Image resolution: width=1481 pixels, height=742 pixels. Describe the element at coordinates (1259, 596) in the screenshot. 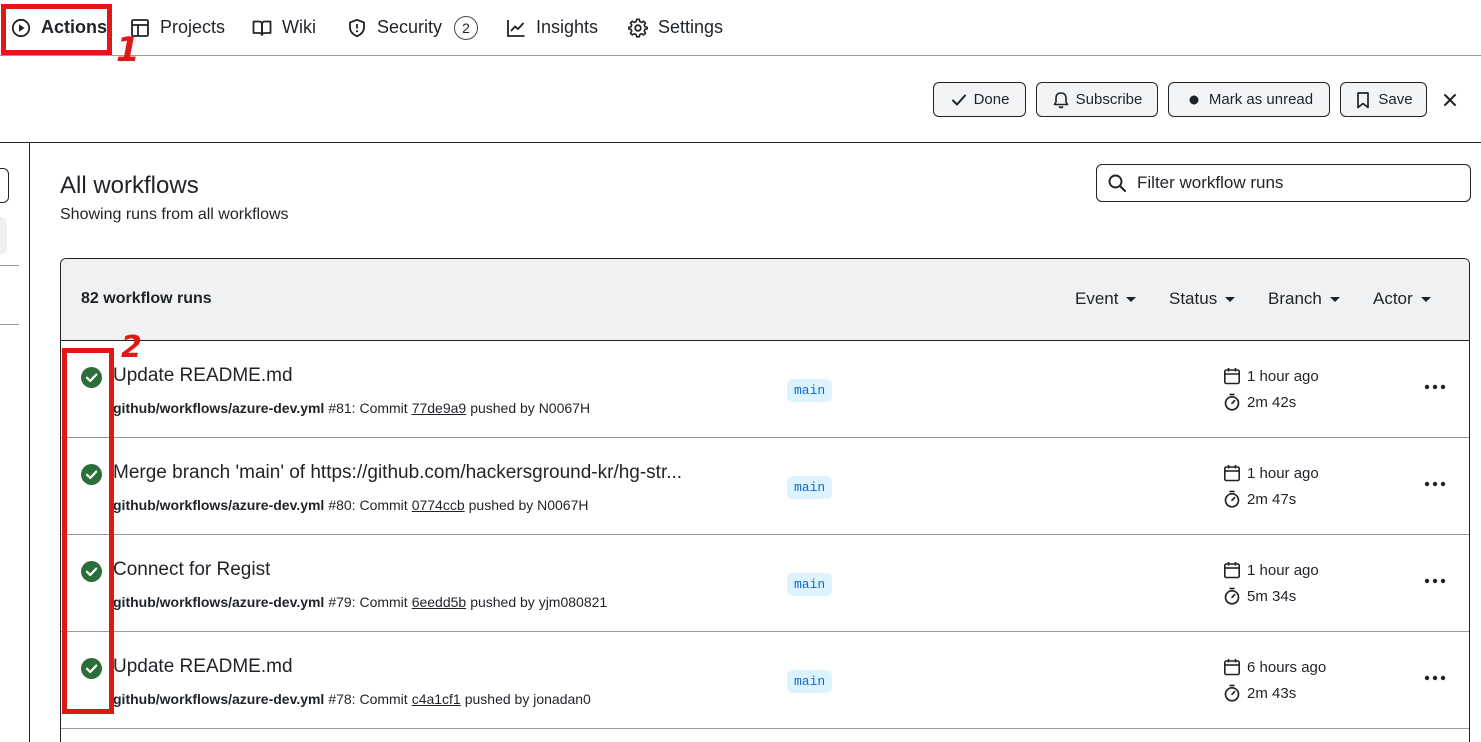

I see `run-duration: 5m 34s` at that location.